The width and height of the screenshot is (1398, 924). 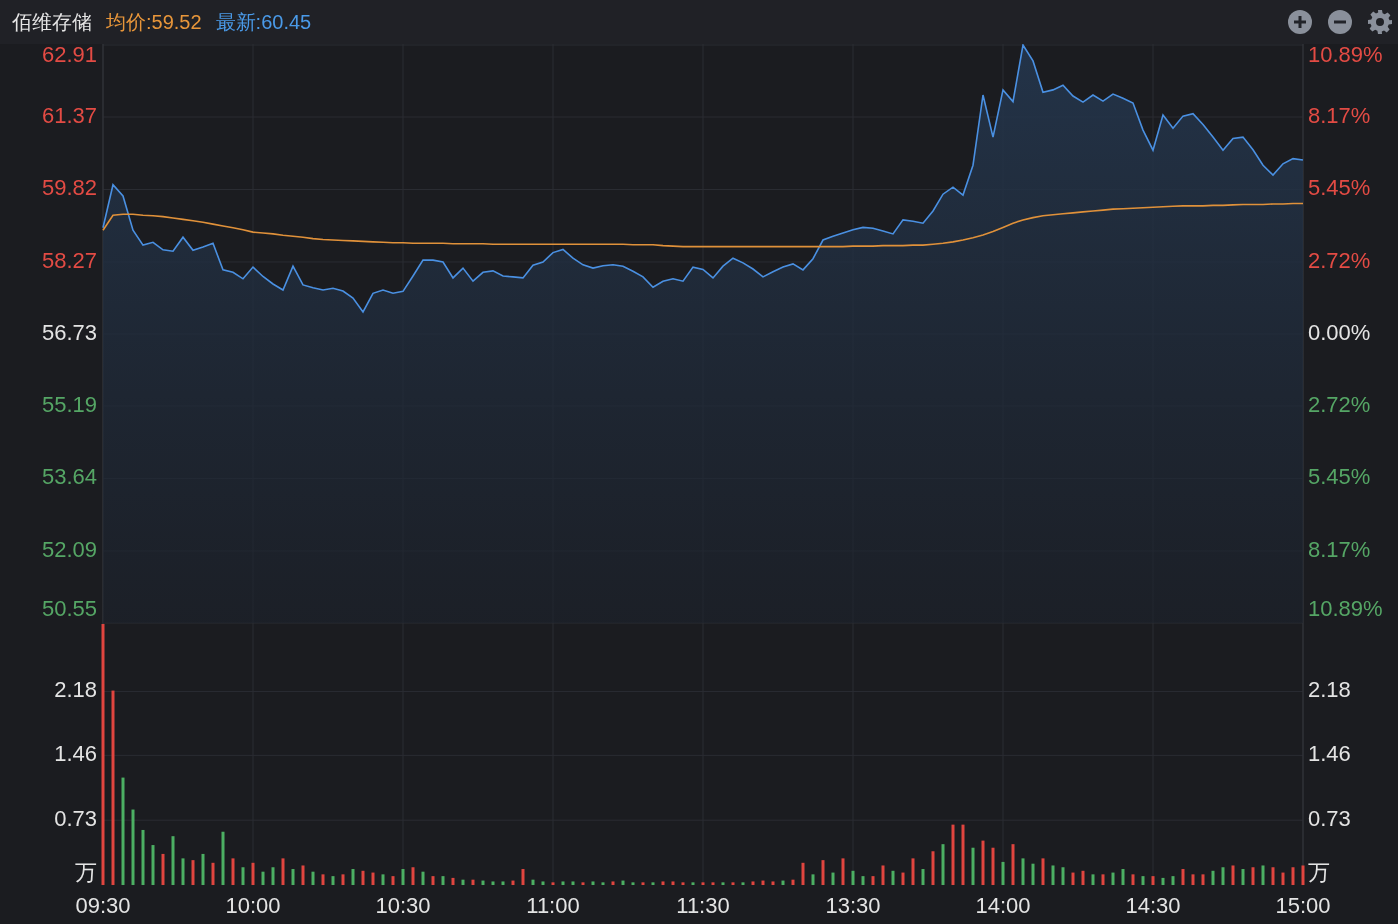 I want to click on time-label: 09:30, so click(x=103, y=905).